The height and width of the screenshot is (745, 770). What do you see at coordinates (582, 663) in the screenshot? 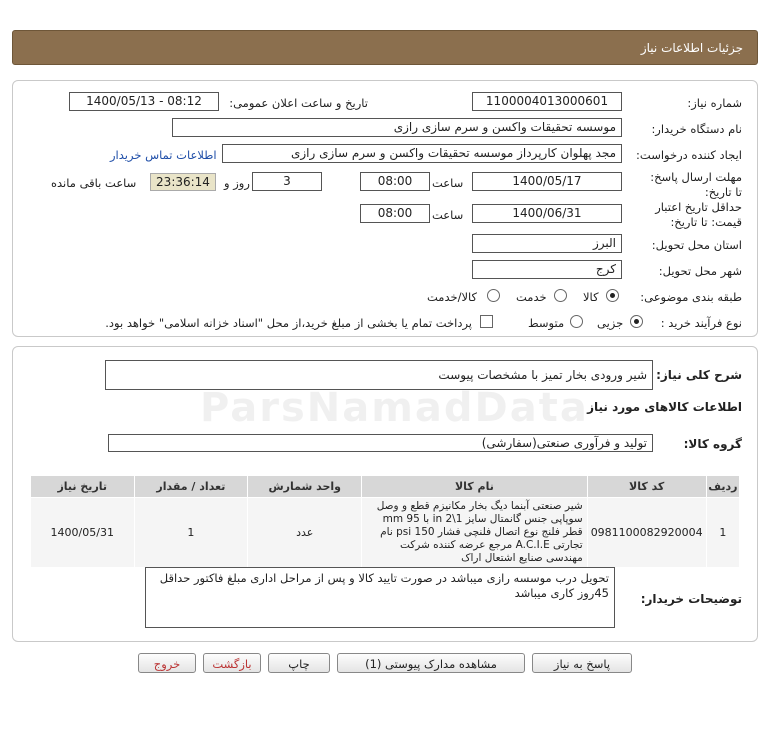
I see `reply-button: پاسخ به نیاز` at bounding box center [582, 663].